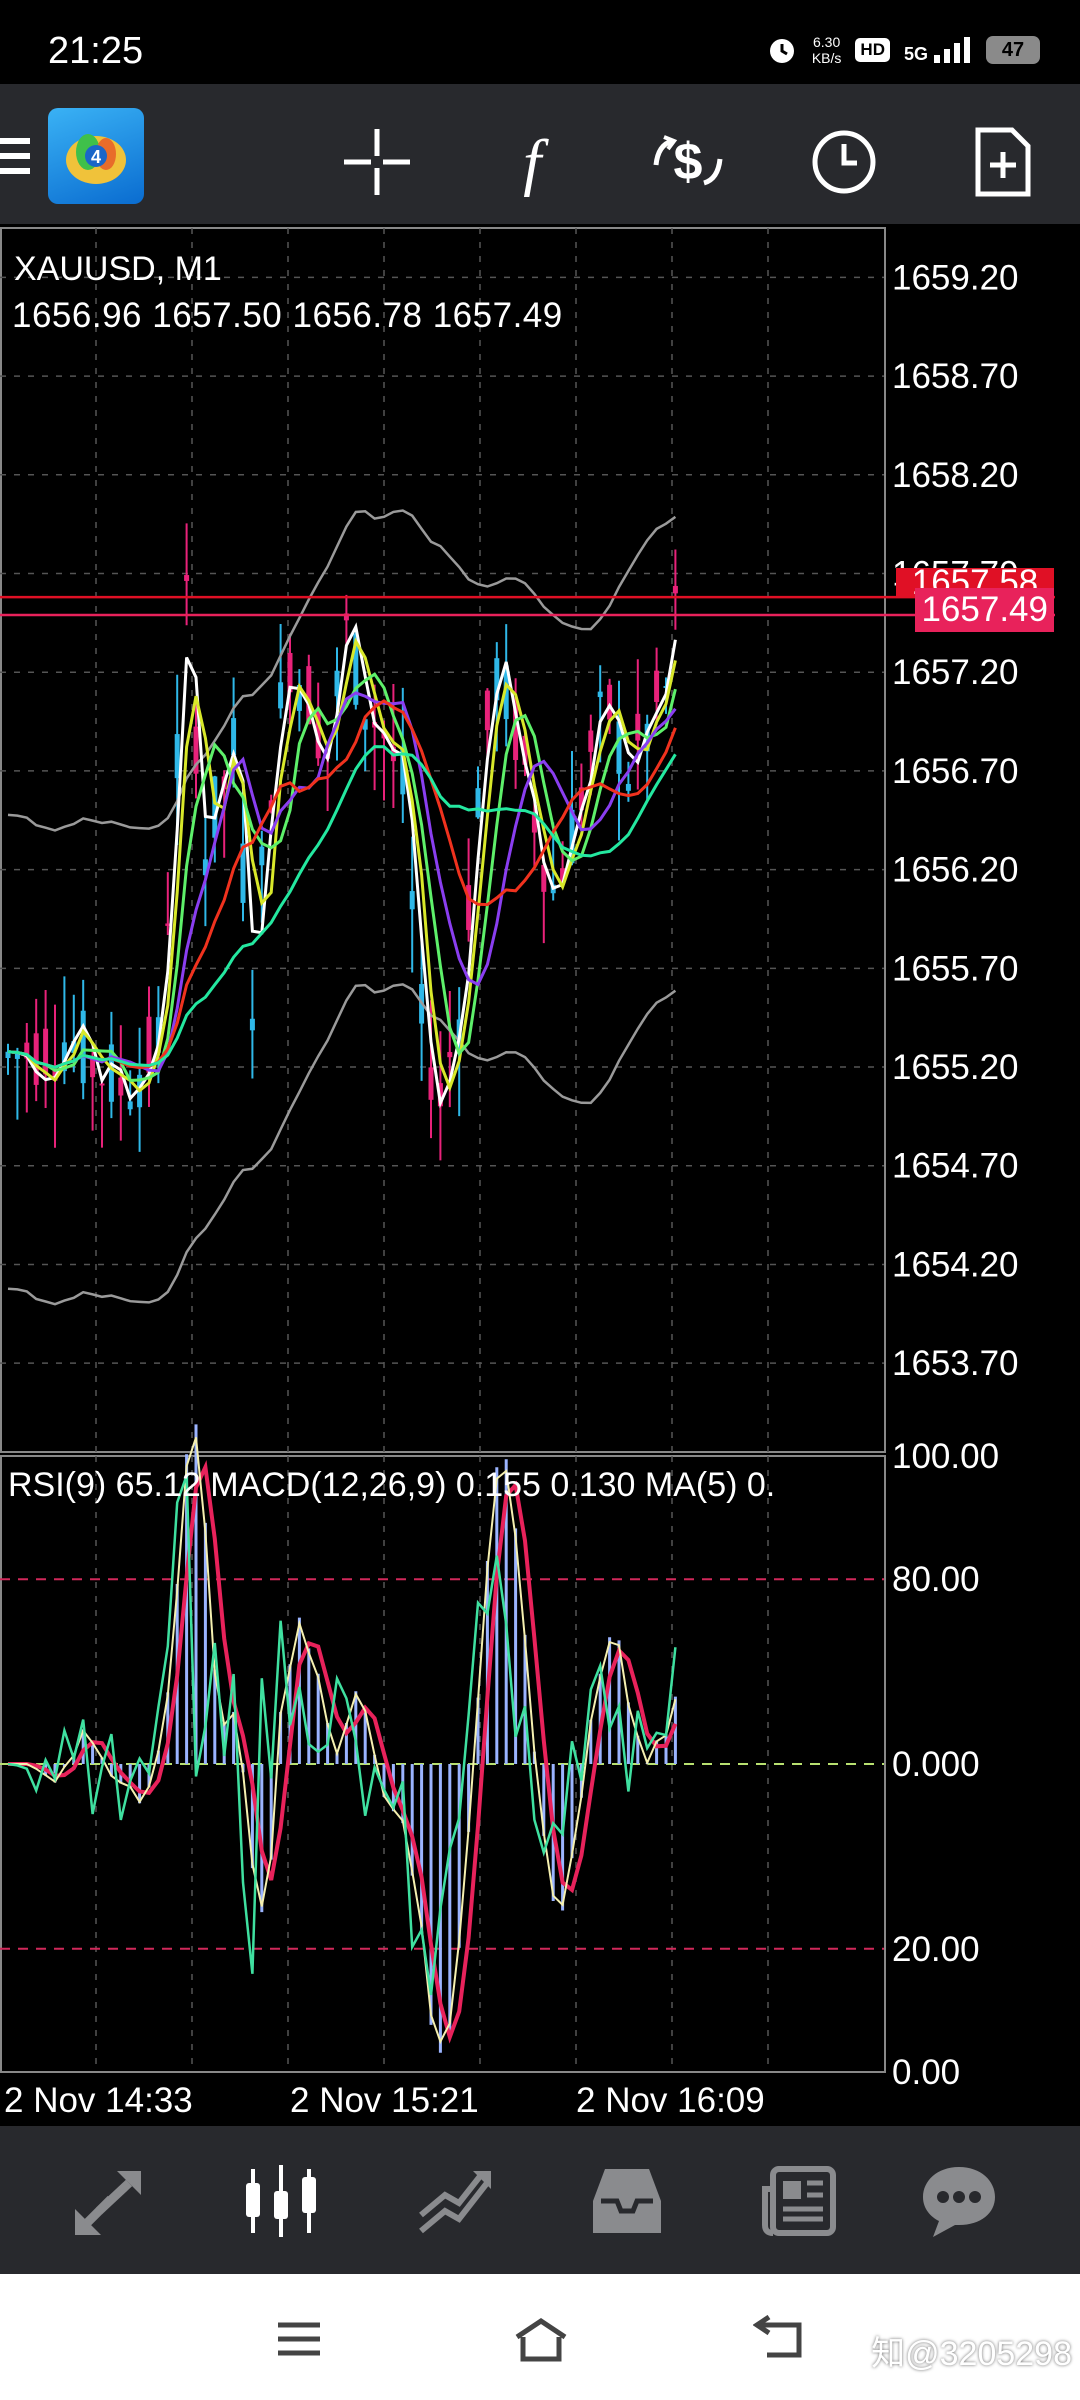  I want to click on indicator-axis-label: 20.00, so click(936, 1949).